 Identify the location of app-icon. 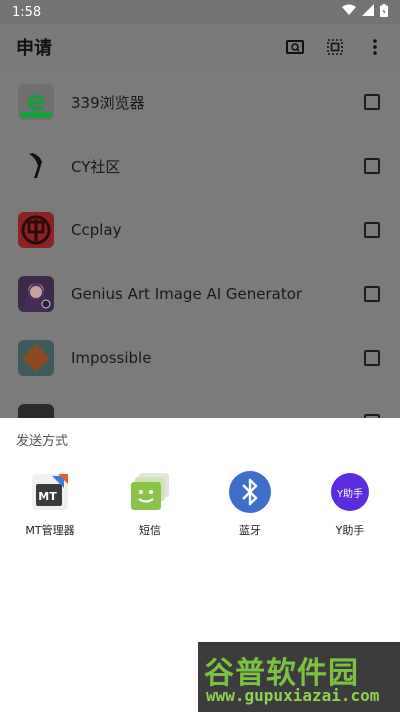
(36, 411).